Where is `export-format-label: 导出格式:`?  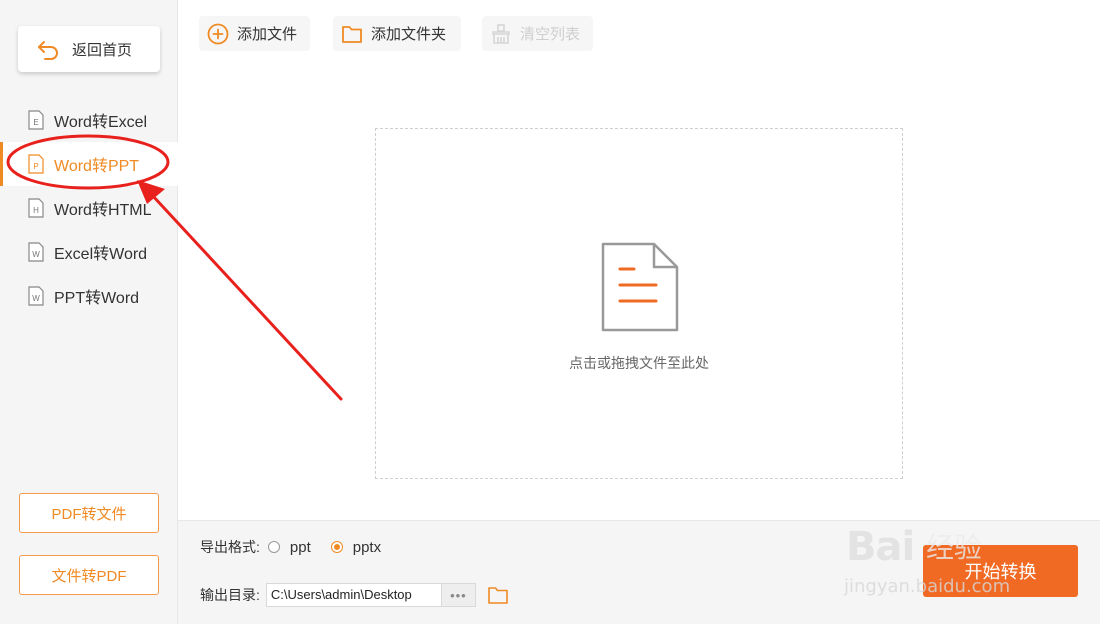 export-format-label: 导出格式: is located at coordinates (230, 547).